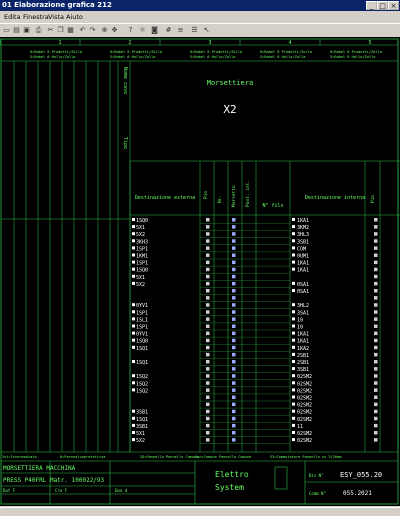 The width and height of the screenshot is (400, 516). I want to click on redo-icon: ↷, so click(92, 30).